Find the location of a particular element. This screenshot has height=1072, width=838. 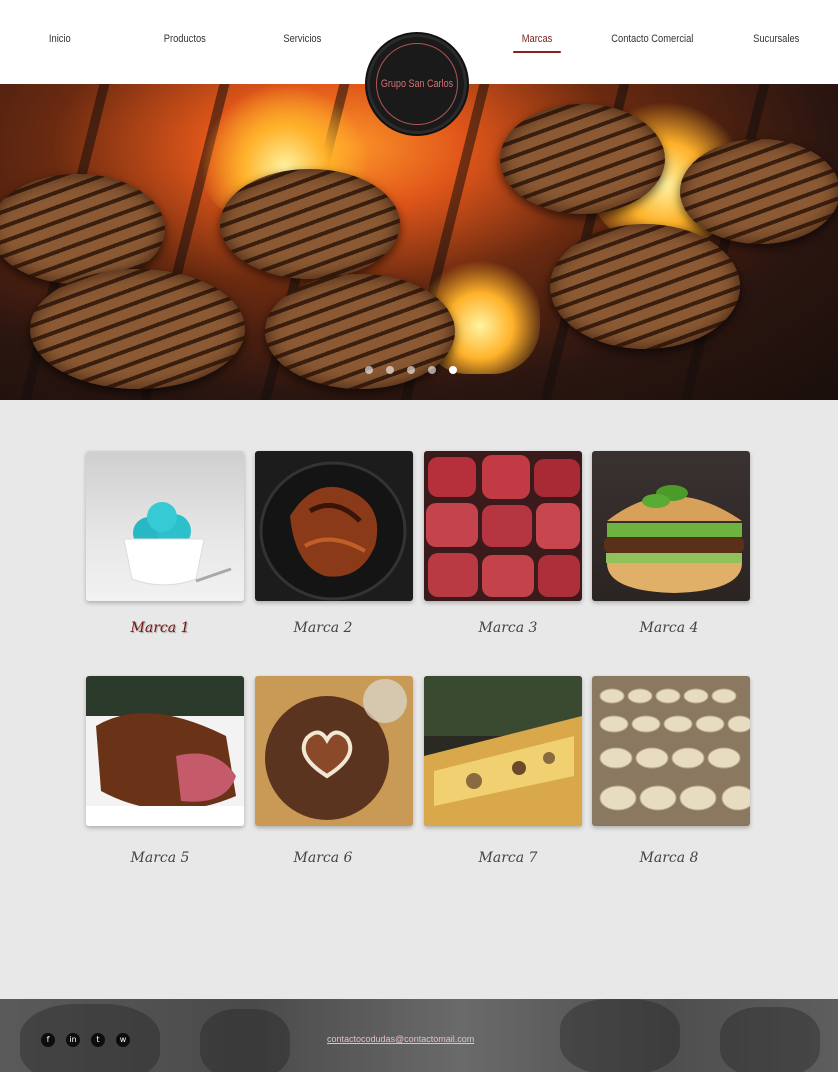

brand-image-pizza is located at coordinates (503, 751).